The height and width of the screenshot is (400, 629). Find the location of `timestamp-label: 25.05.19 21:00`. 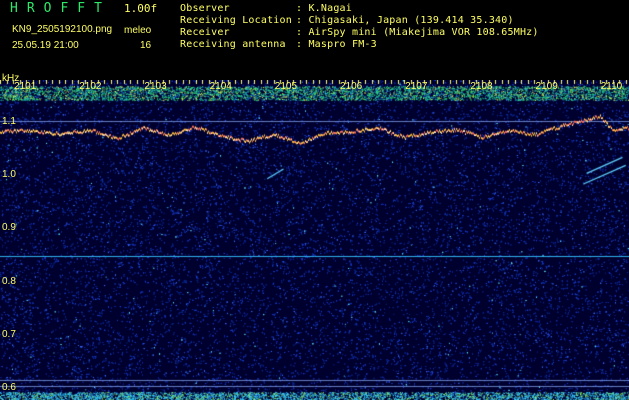

timestamp-label: 25.05.19 21:00 is located at coordinates (45, 45).